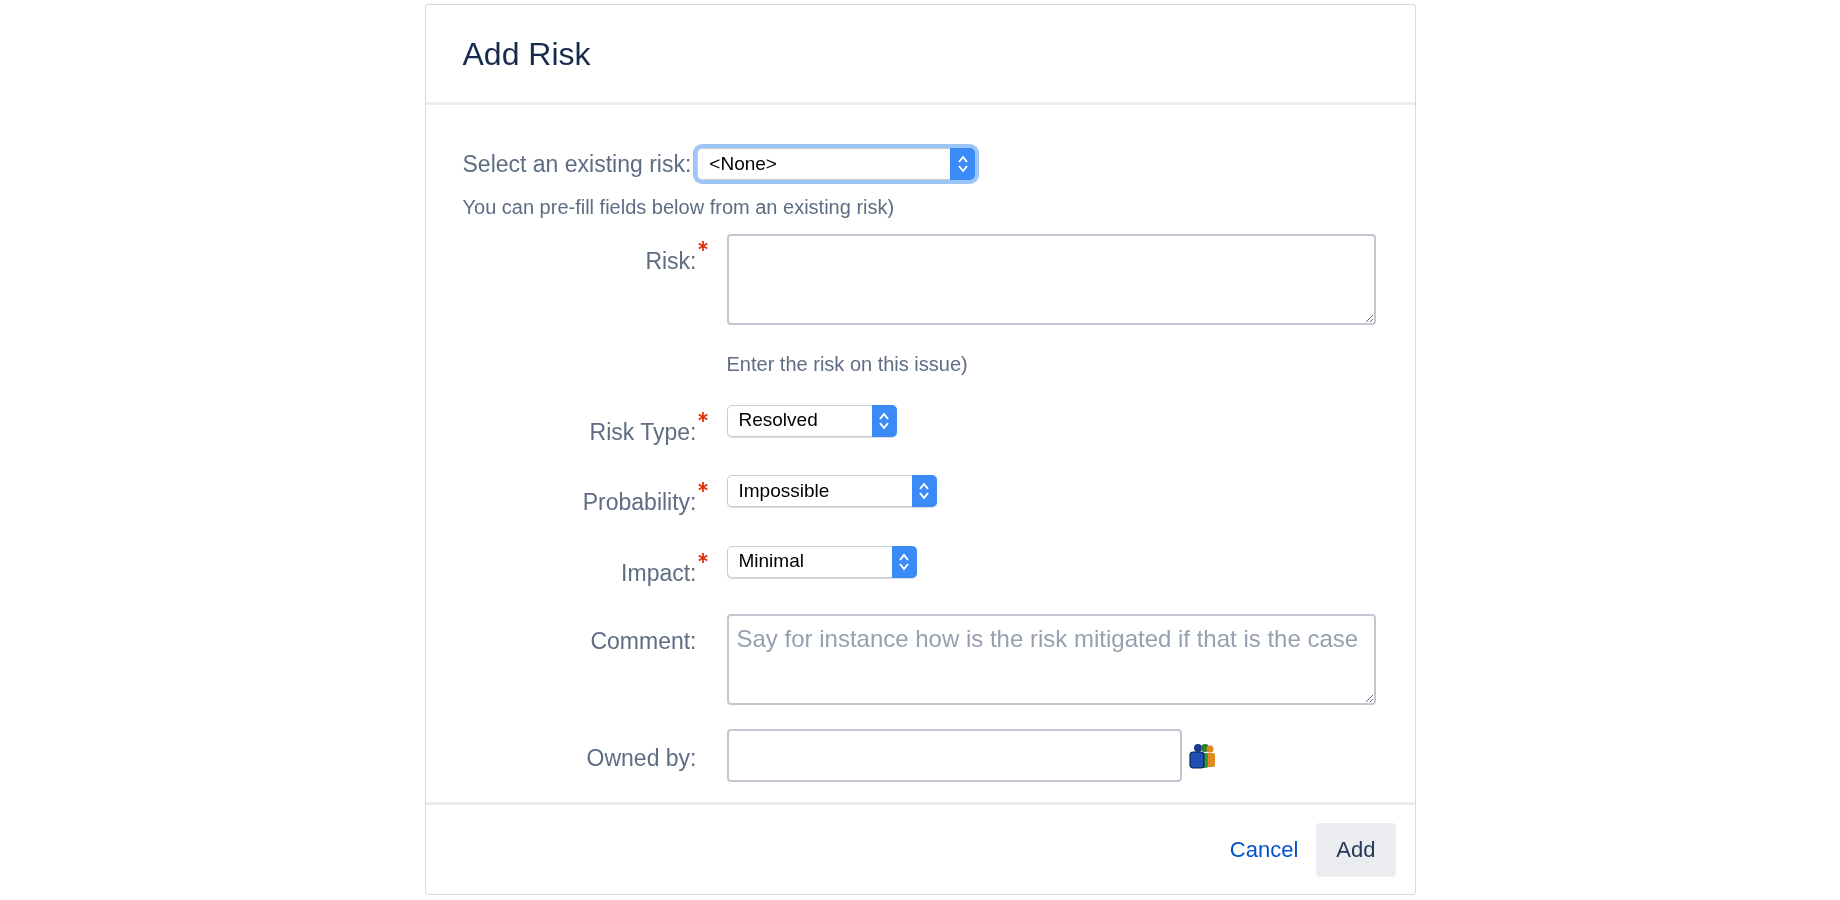 Image resolution: width=1840 pixels, height=900 pixels. I want to click on dropdown: Resolved, so click(811, 420).